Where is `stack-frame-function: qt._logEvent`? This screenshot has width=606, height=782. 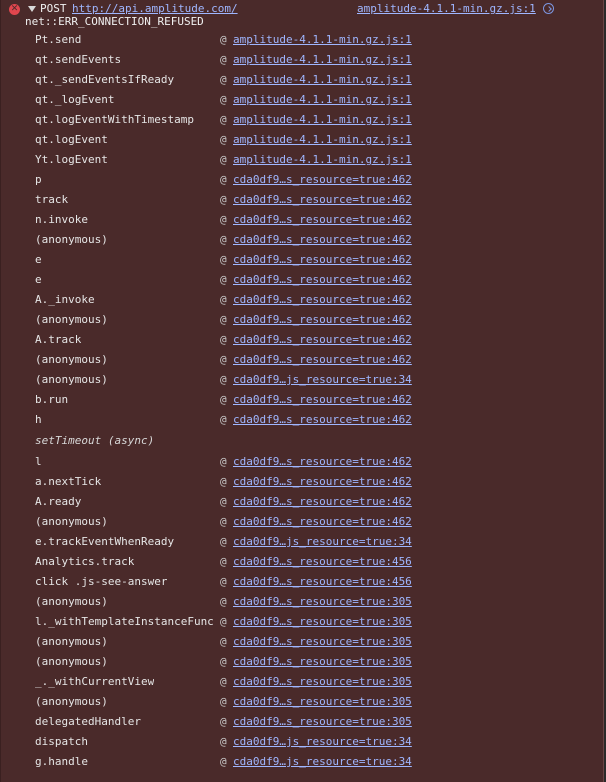 stack-frame-function: qt._logEvent is located at coordinates (75, 99).